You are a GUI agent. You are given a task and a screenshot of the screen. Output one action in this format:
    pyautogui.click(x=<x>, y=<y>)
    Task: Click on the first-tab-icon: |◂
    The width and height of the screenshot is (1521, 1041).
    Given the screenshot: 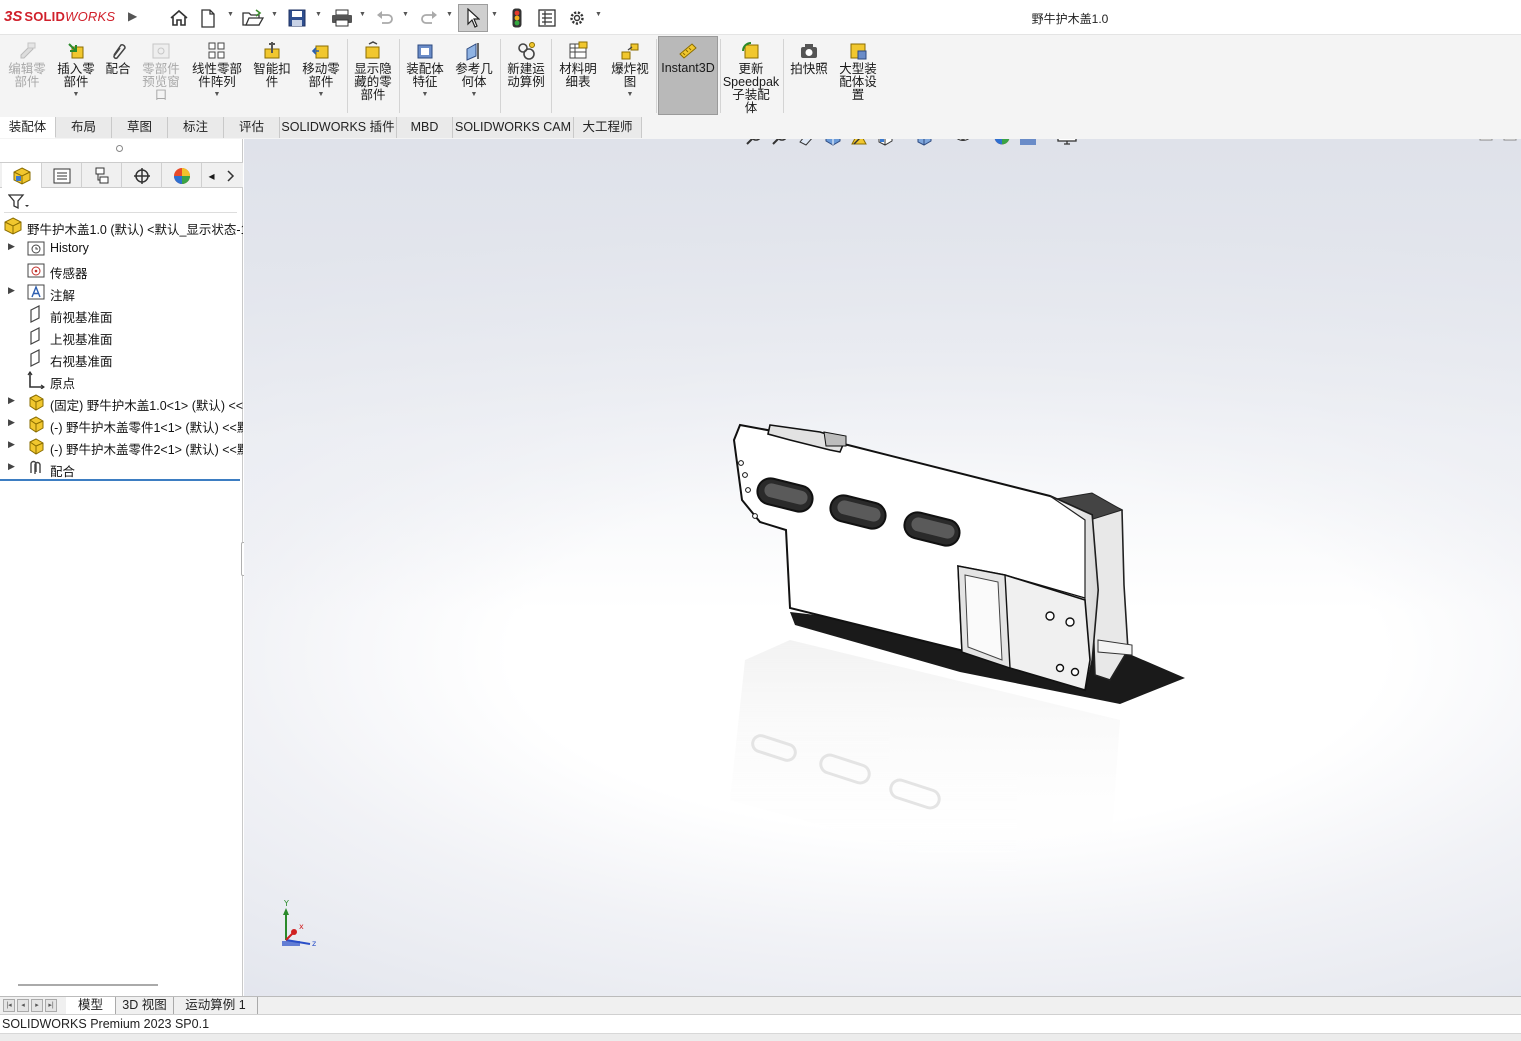 What is the action you would take?
    pyautogui.click(x=9, y=1005)
    